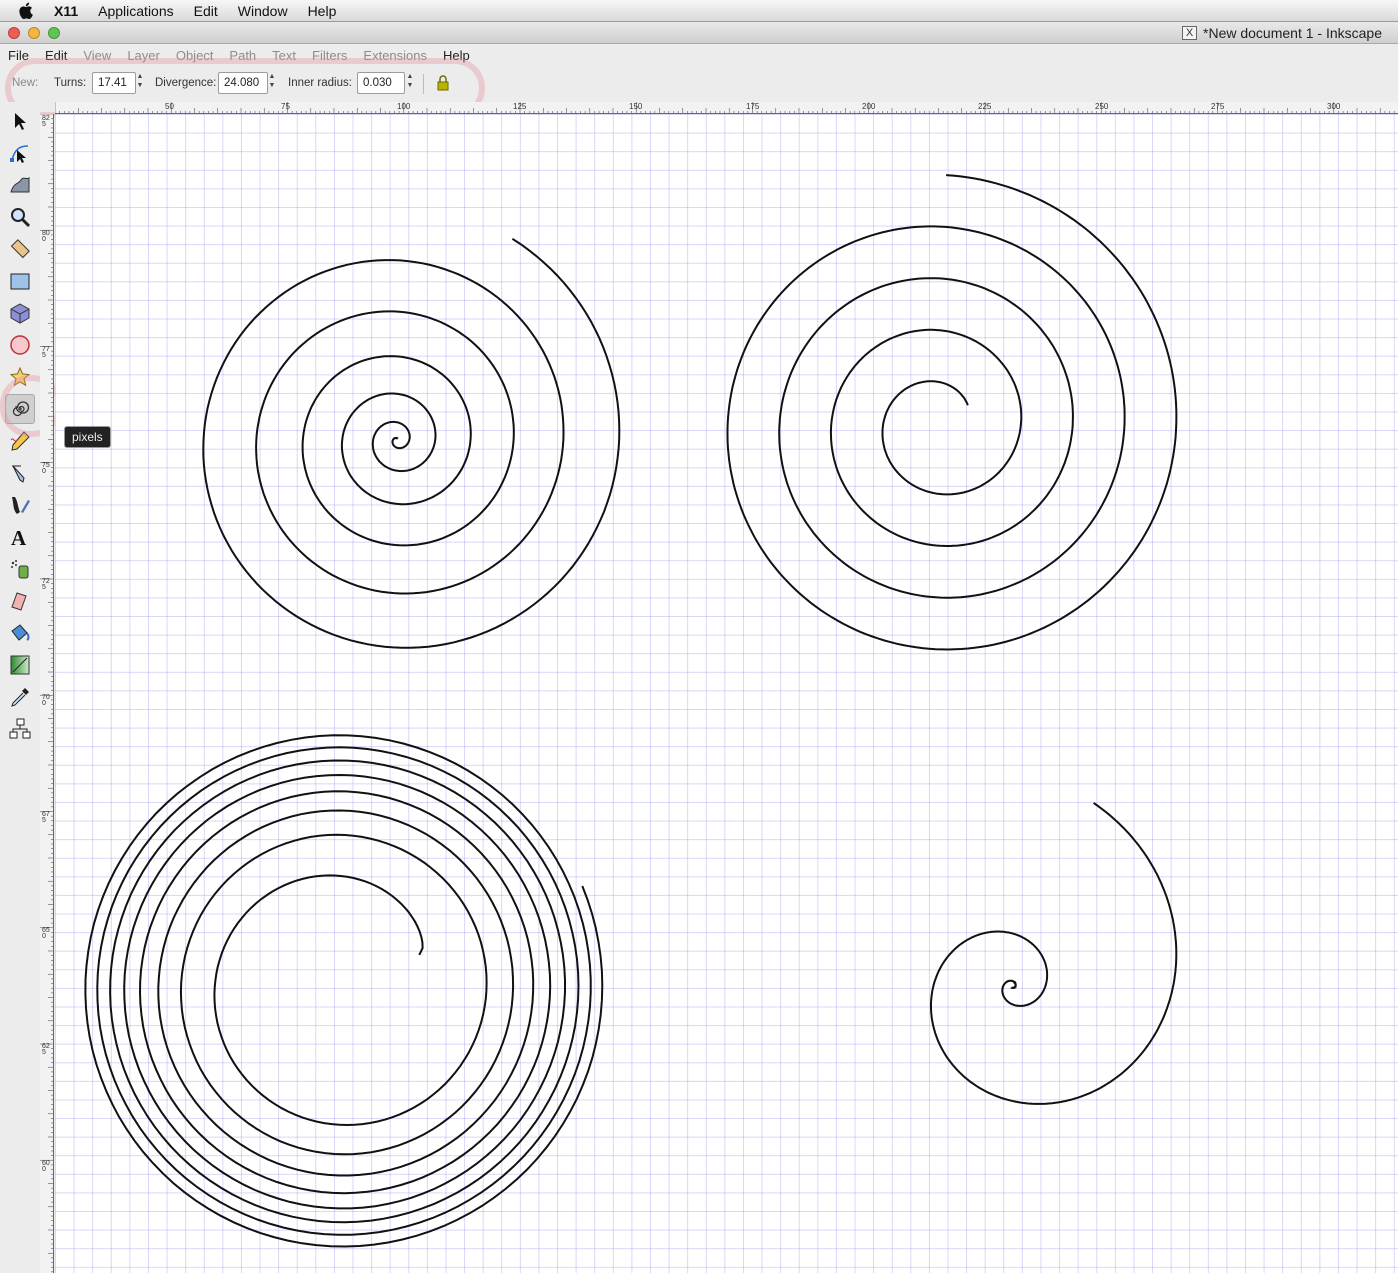 The image size is (1398, 1273). I want to click on menu-object: Object, so click(195, 55).